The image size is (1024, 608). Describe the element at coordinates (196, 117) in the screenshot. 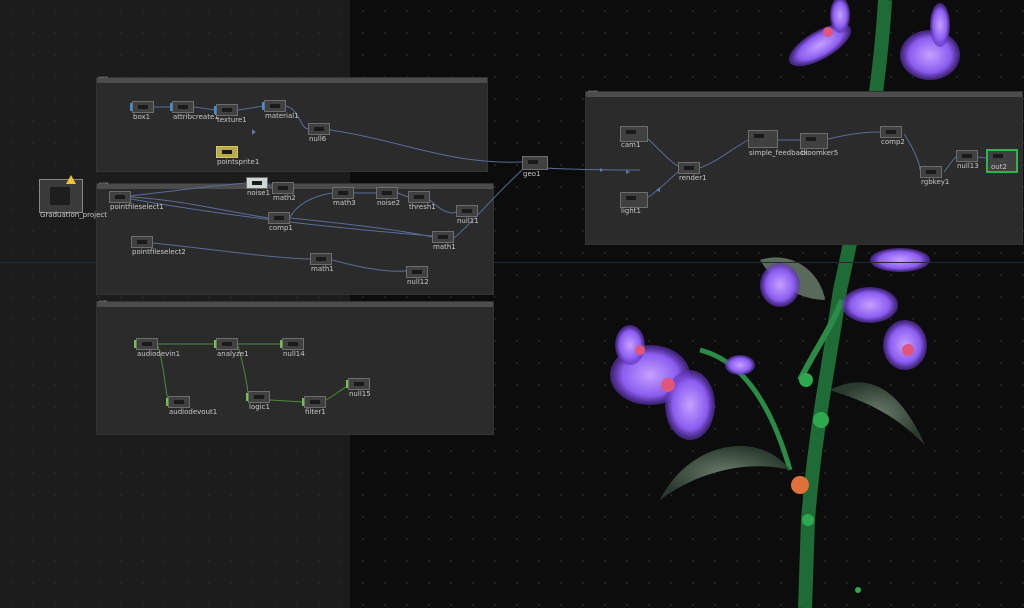

I see `node-label: attribcreate1` at that location.